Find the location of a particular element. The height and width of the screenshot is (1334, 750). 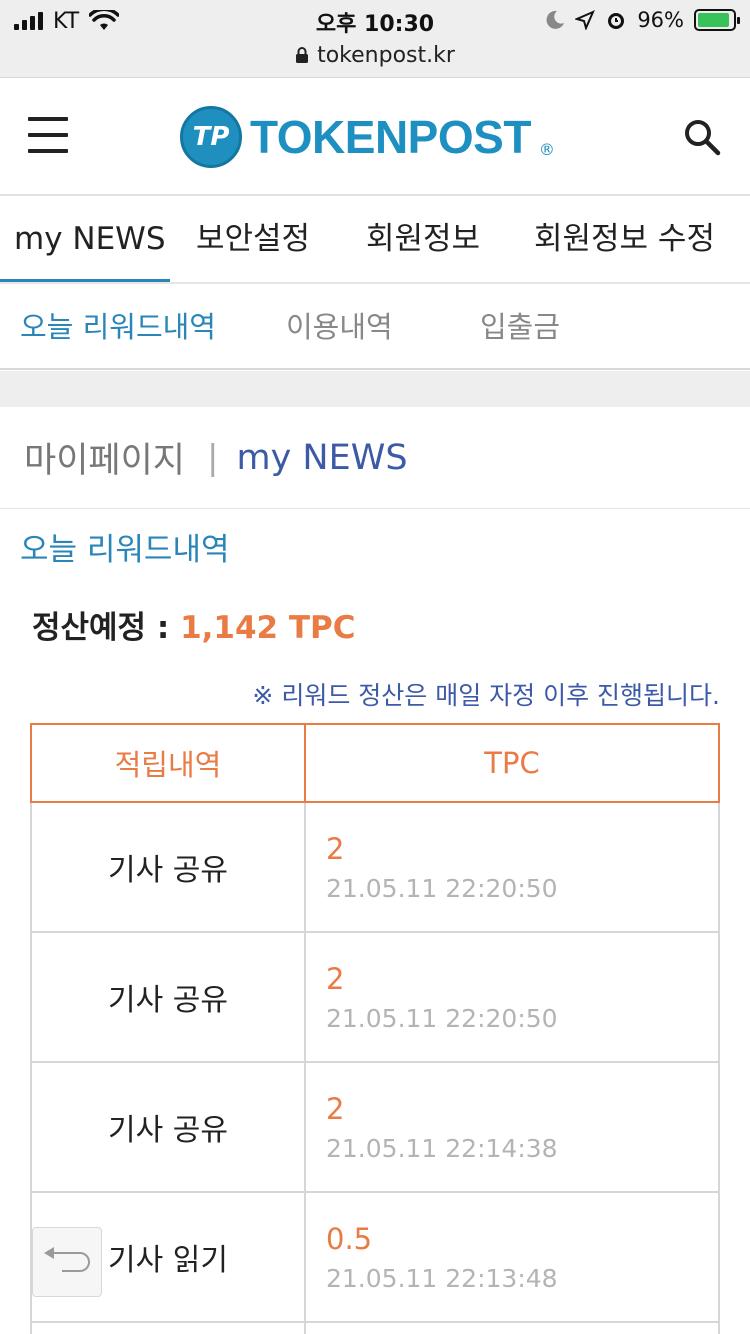

tab-my-news: my NEWS is located at coordinates (85, 239).